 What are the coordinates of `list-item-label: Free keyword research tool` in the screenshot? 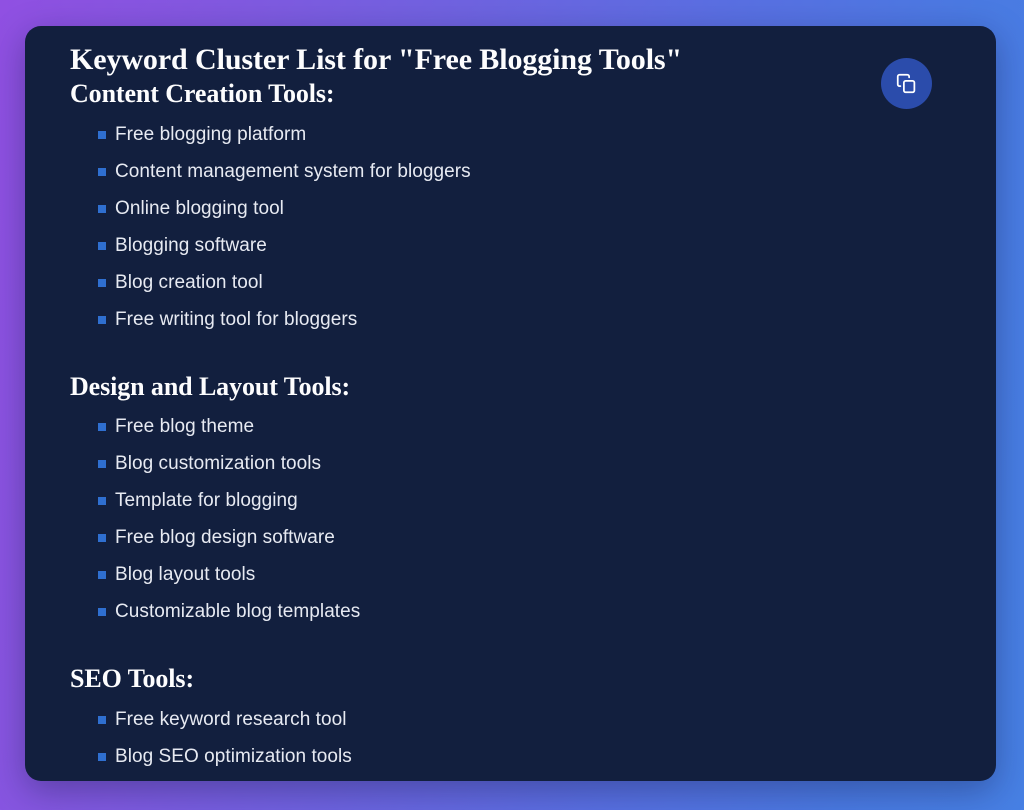 It's located at (231, 719).